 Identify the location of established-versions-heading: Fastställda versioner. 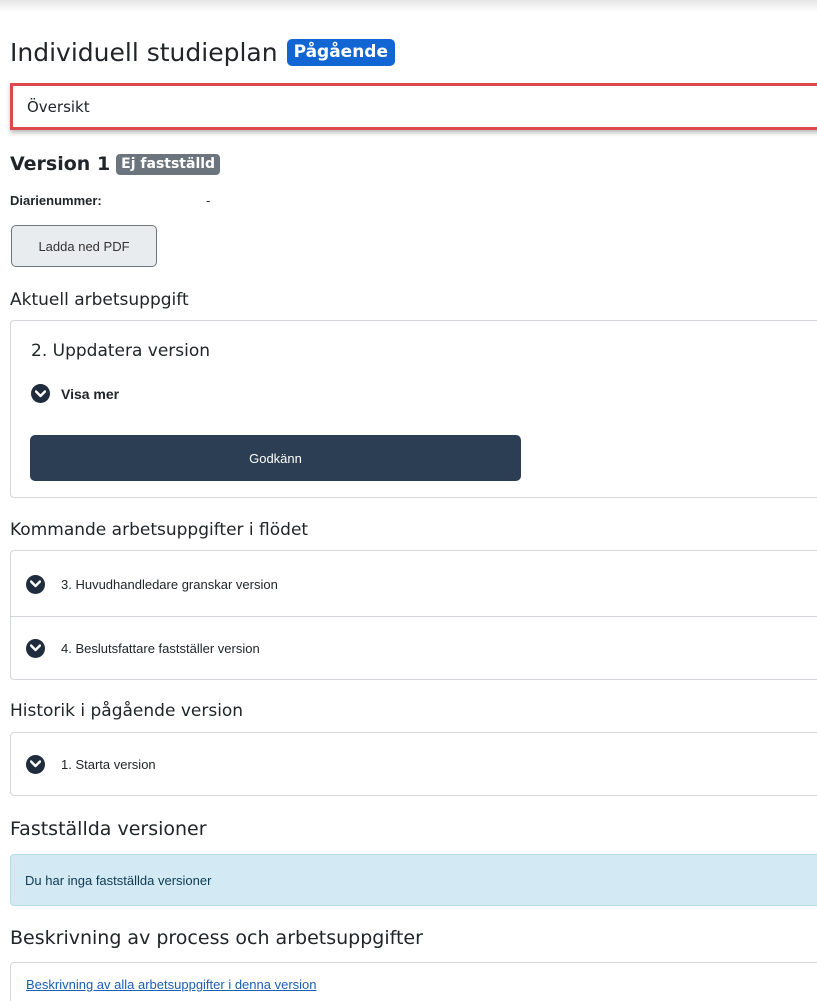
(108, 829).